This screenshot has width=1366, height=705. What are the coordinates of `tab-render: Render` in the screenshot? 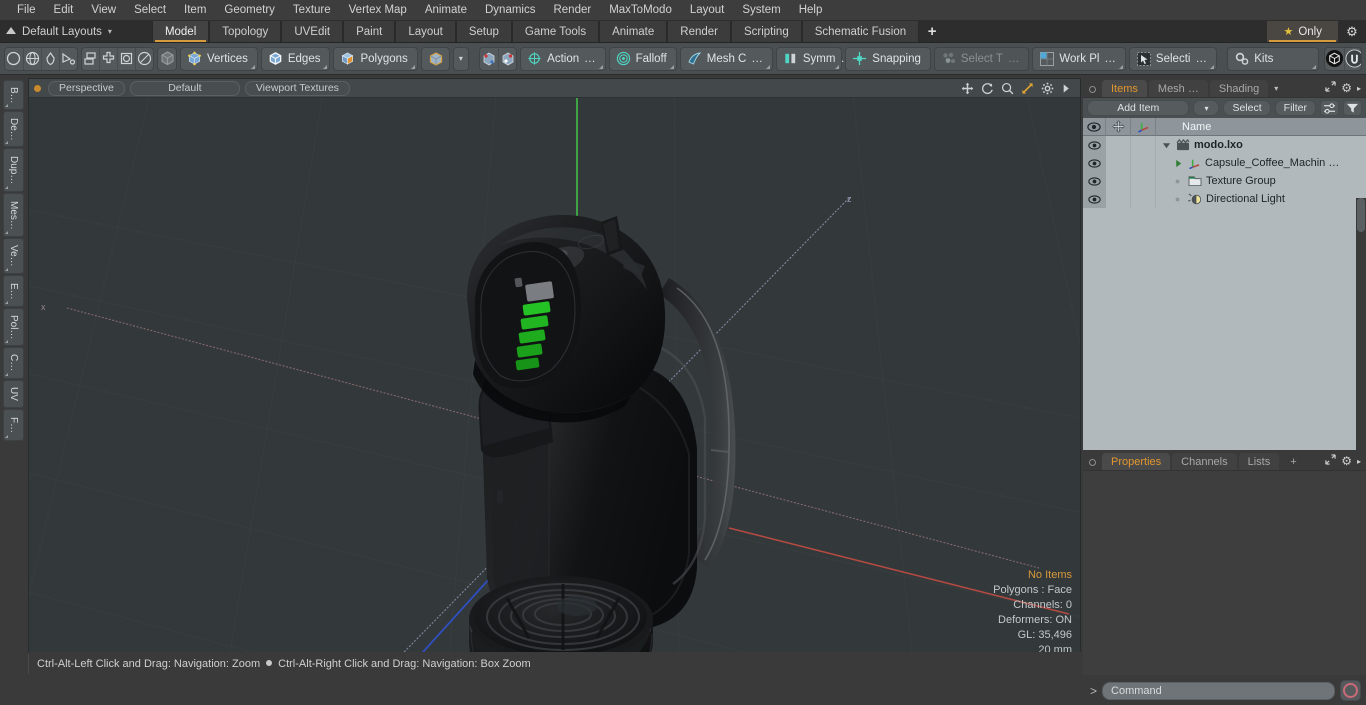 It's located at (699, 31).